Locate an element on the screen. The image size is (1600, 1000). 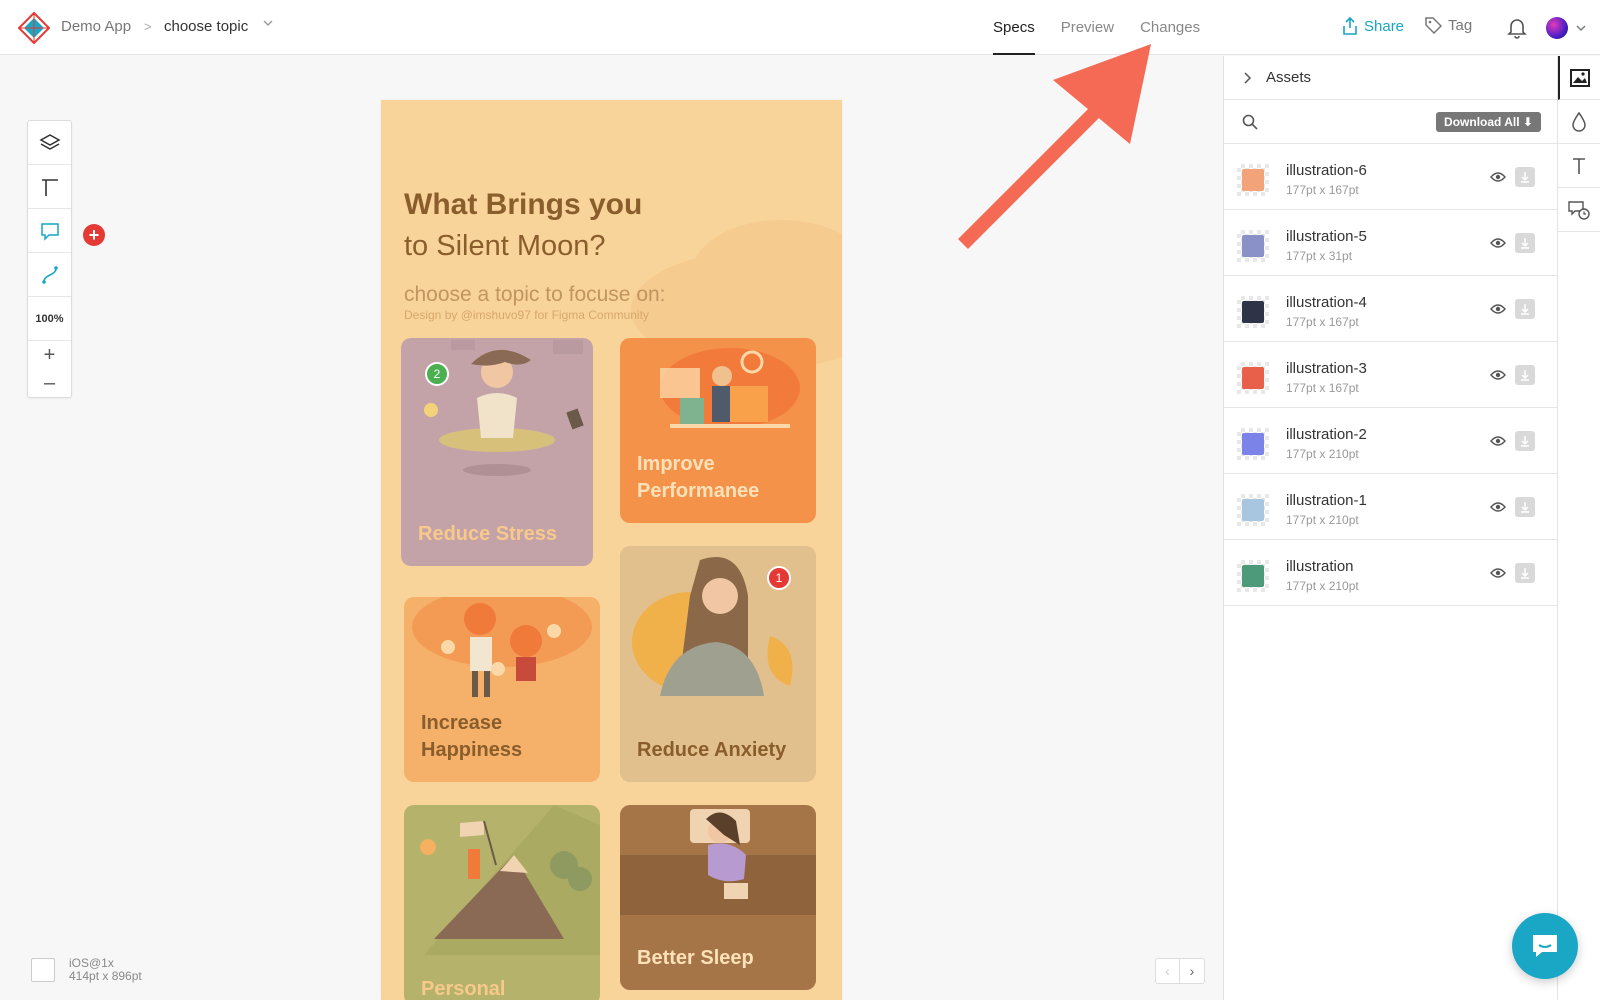
next-artboard-button: › is located at coordinates (1192, 971).